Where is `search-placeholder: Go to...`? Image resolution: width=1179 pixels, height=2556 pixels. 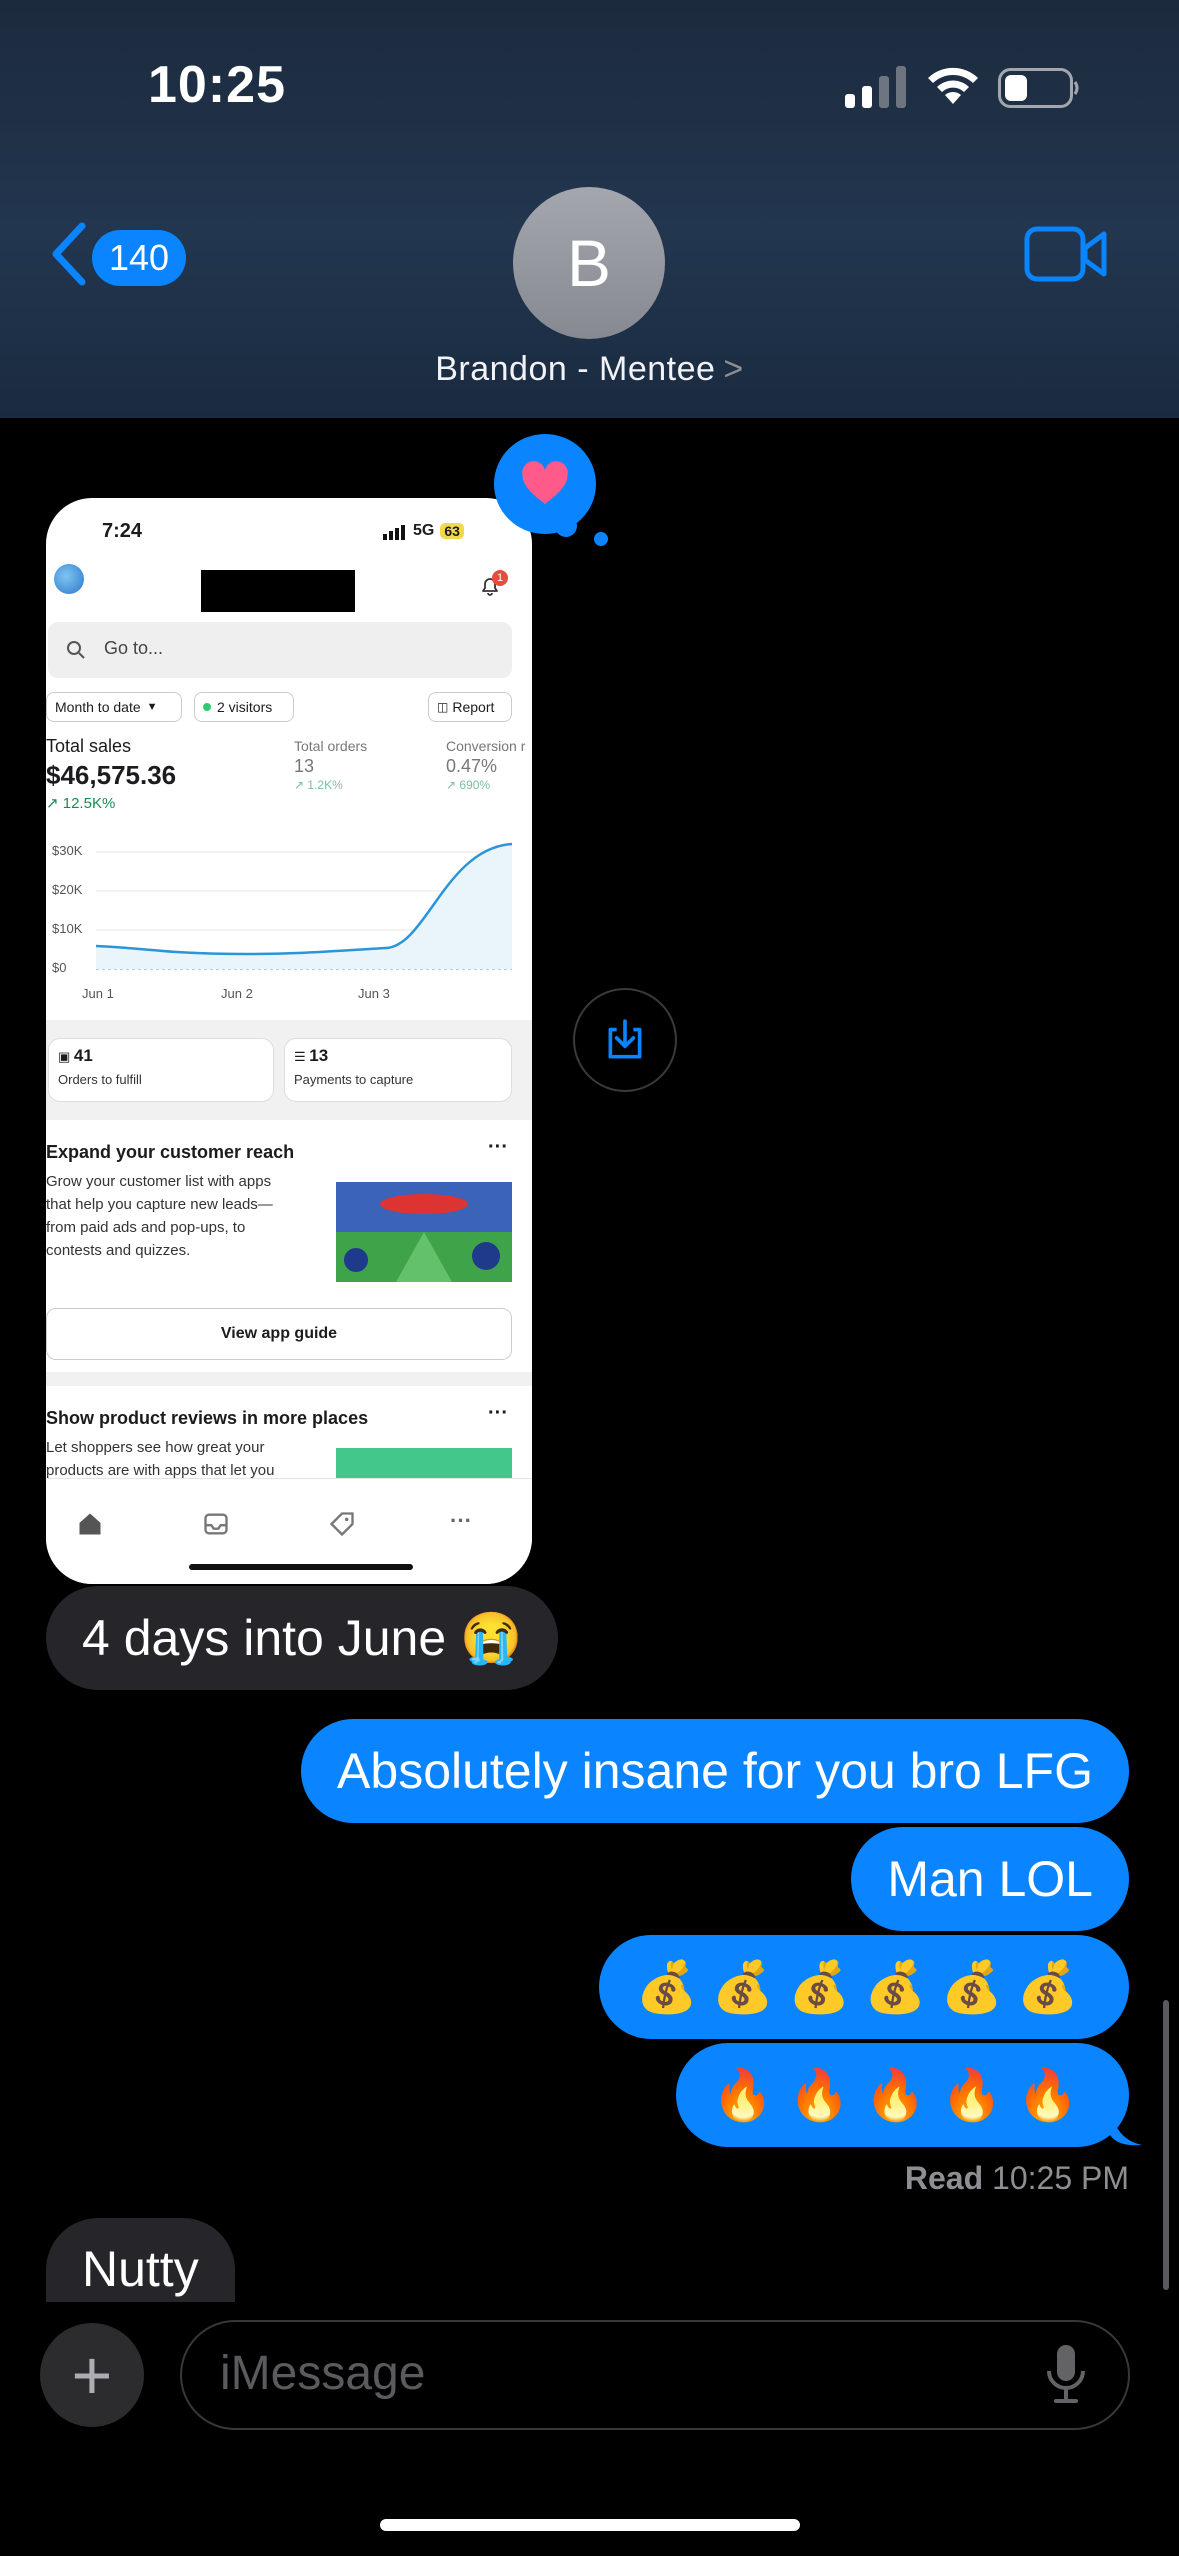
search-placeholder: Go to... is located at coordinates (134, 648).